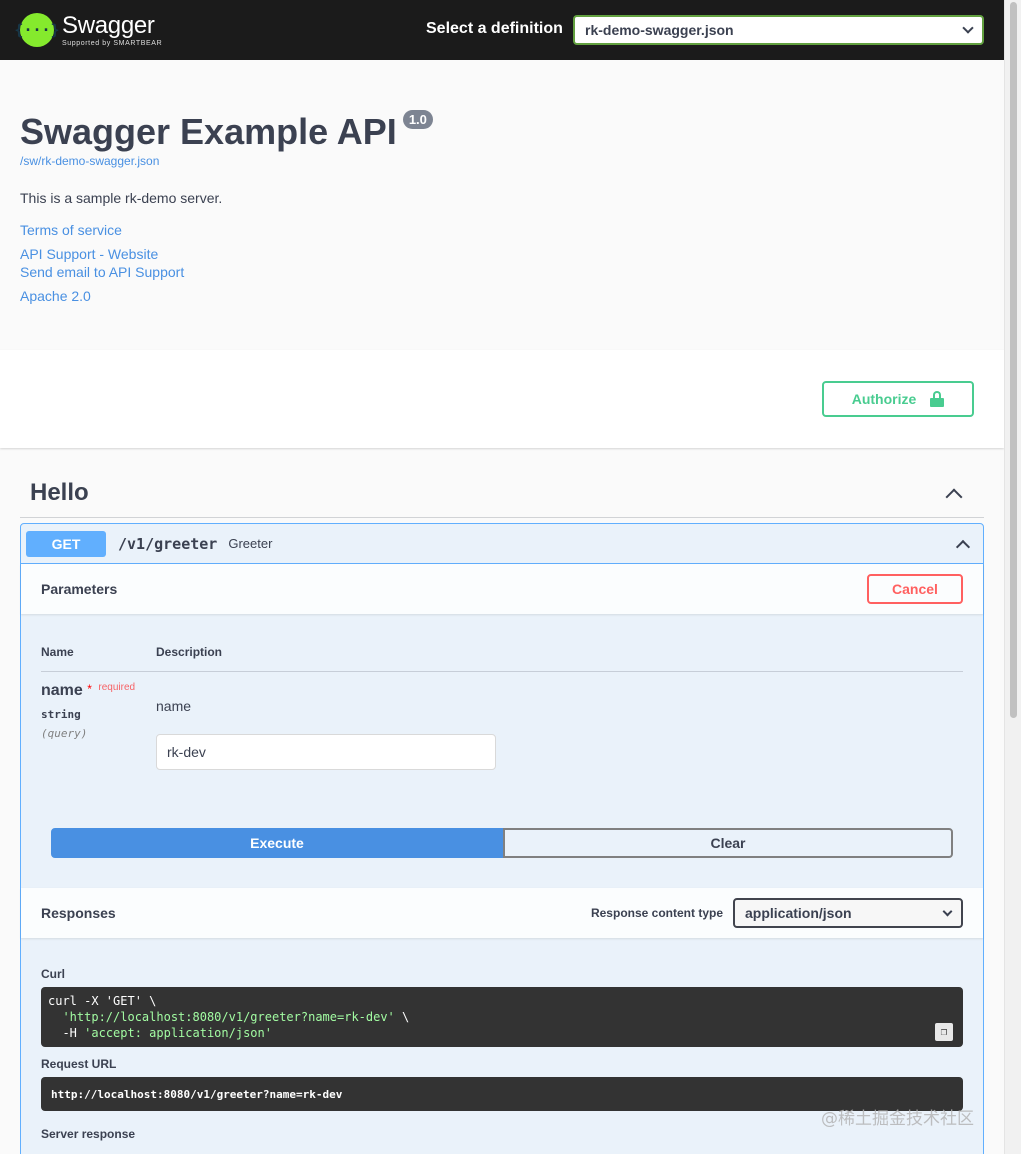  Describe the element at coordinates (1013, 360) in the screenshot. I see `scrollbar-thumb` at that location.